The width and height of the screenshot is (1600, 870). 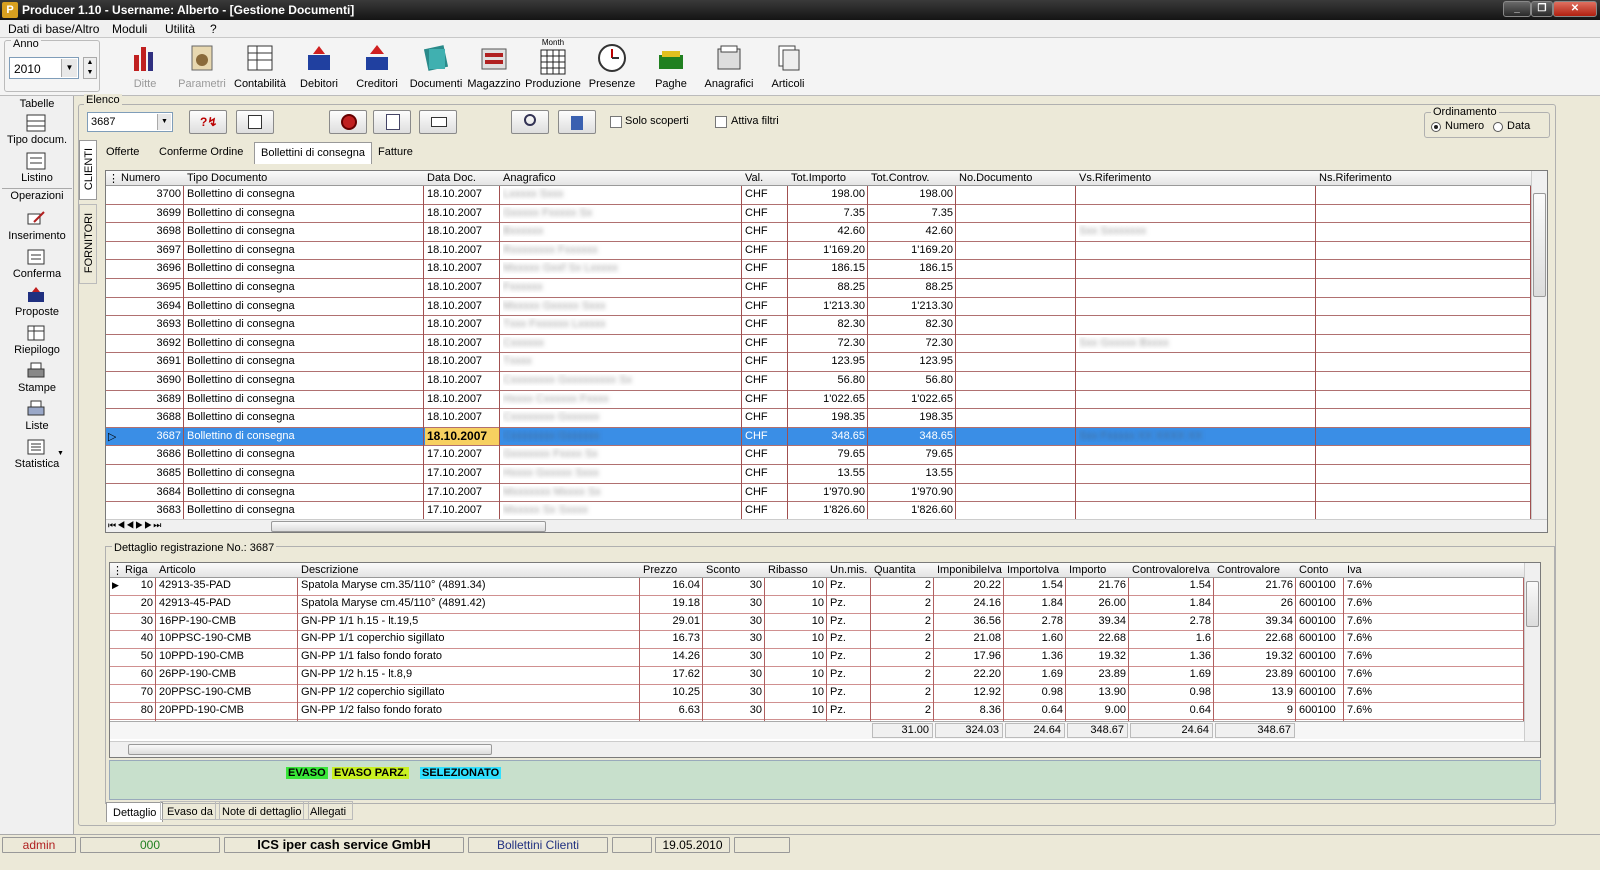 What do you see at coordinates (436, 68) in the screenshot?
I see `toolbar-documenti: Documenti` at bounding box center [436, 68].